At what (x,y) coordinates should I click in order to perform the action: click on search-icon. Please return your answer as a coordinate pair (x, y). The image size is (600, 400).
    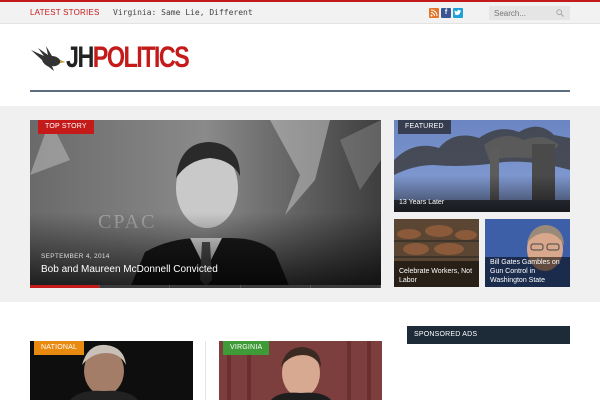
    Looking at the image, I should click on (560, 13).